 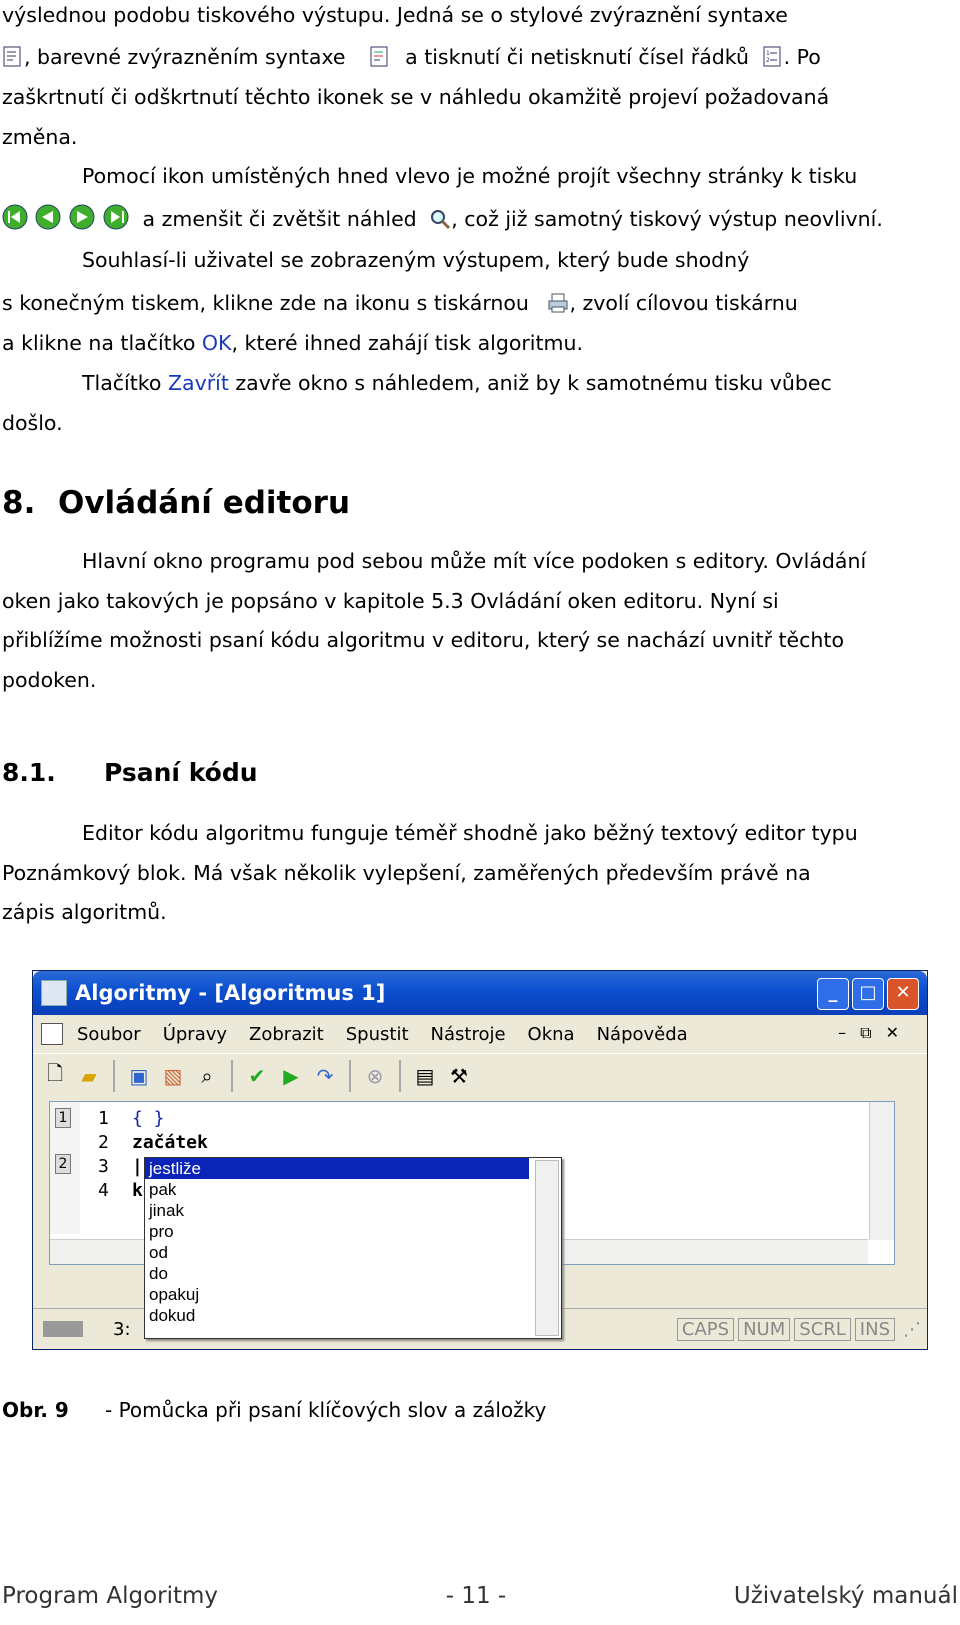 What do you see at coordinates (103, 1142) in the screenshot?
I see `line-number: 2` at bounding box center [103, 1142].